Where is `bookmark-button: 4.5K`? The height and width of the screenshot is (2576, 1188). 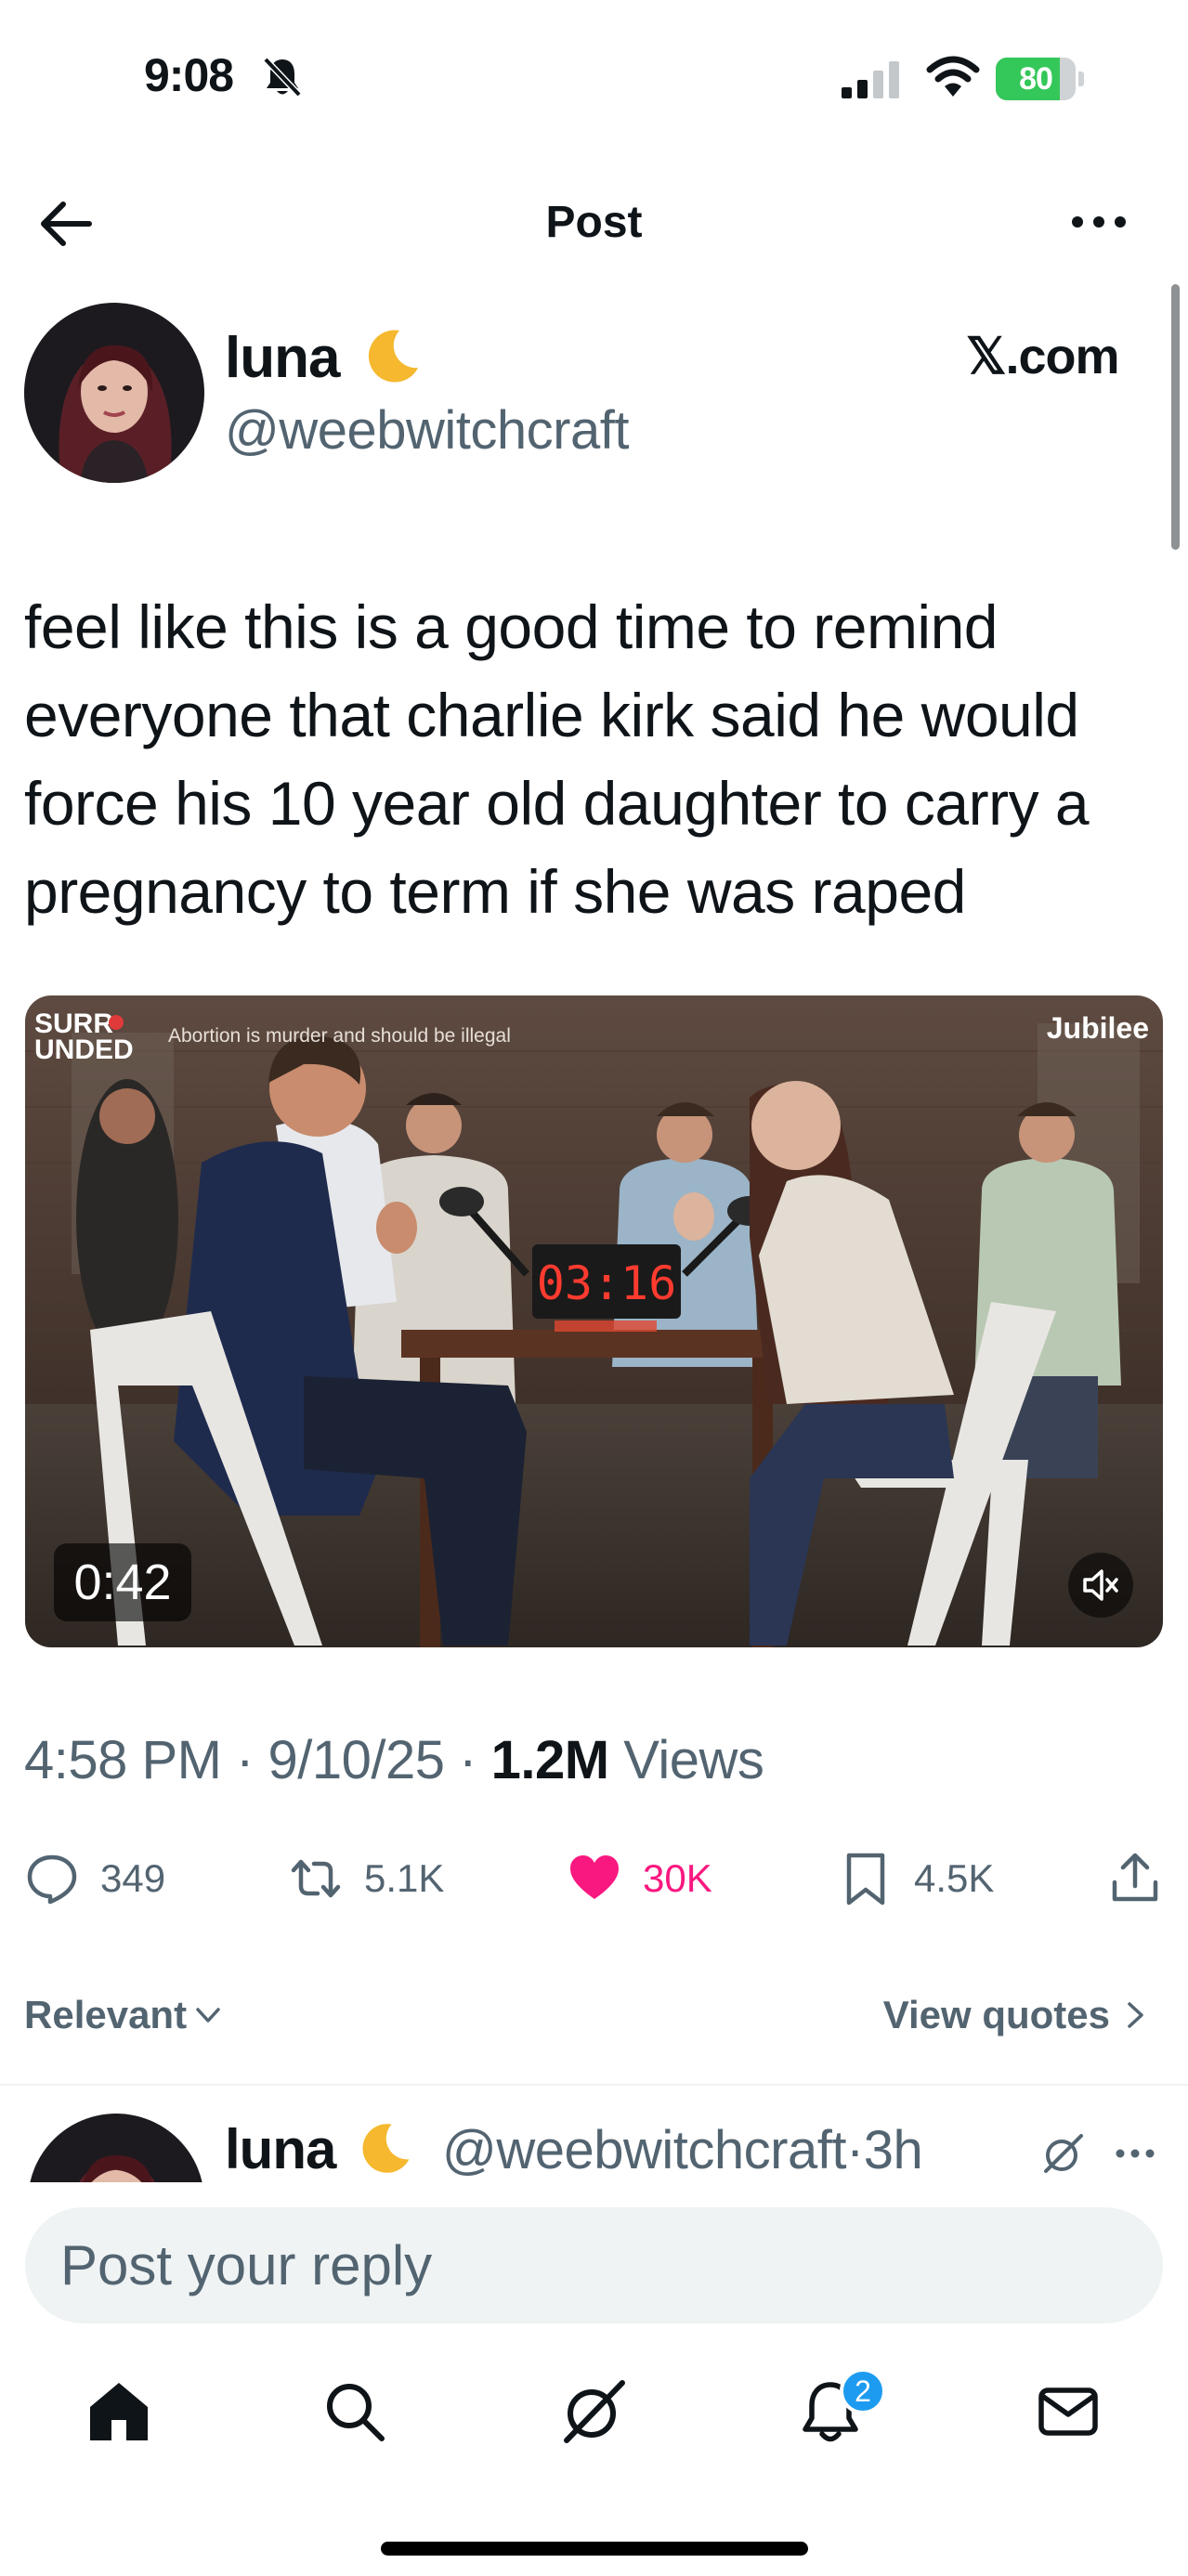 bookmark-button: 4.5K is located at coordinates (916, 1878).